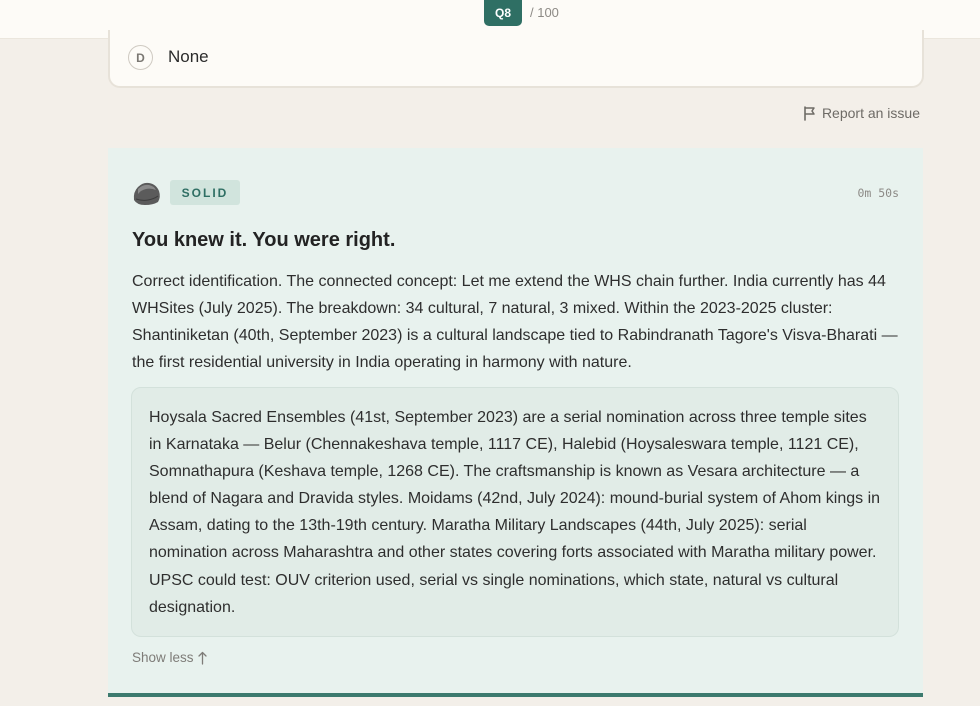 This screenshot has height=706, width=980. I want to click on question-total: / 100, so click(544, 12).